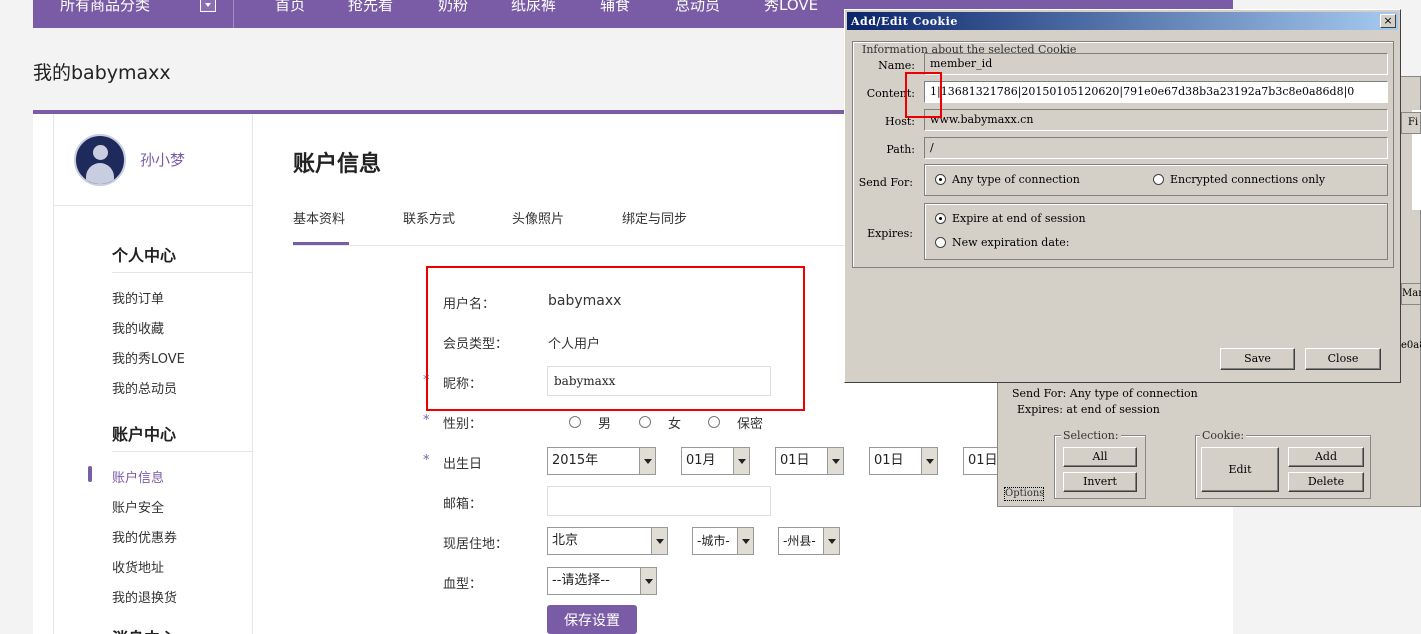 This screenshot has width=1421, height=634. Describe the element at coordinates (463, 424) in the screenshot. I see `gender-label: 性别：` at that location.